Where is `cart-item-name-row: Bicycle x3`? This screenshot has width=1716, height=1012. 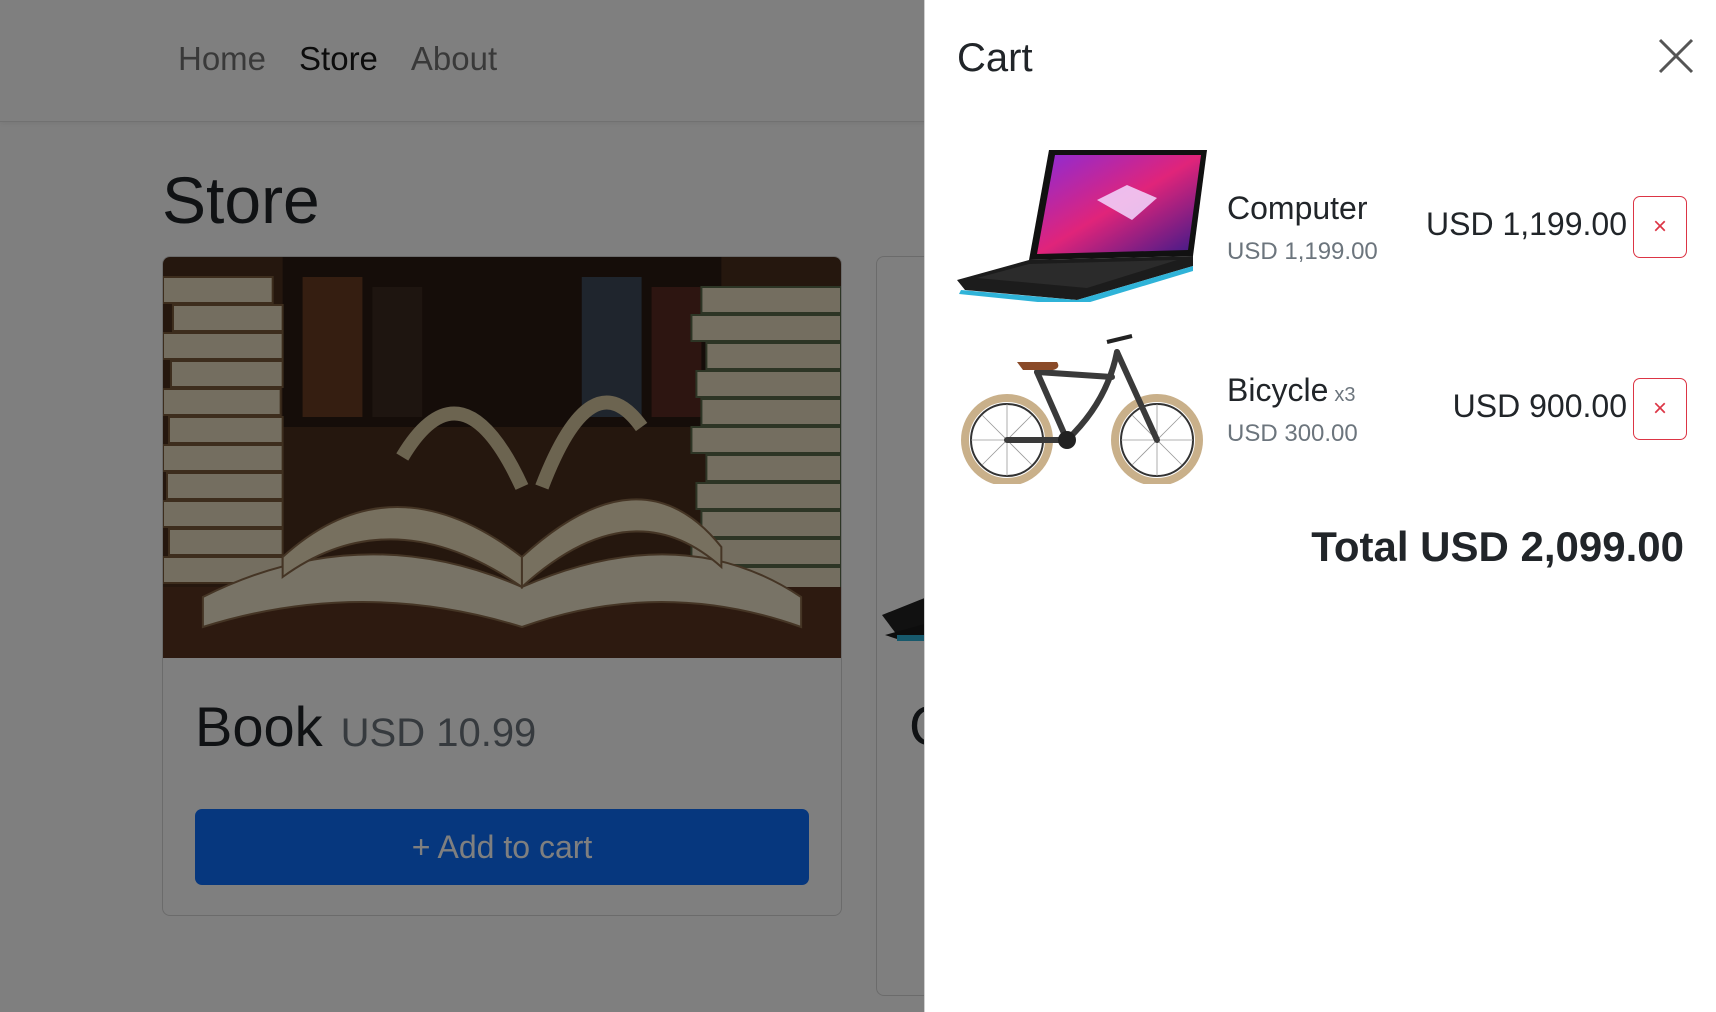
cart-item-name-row: Bicycle x3 is located at coordinates (1292, 392).